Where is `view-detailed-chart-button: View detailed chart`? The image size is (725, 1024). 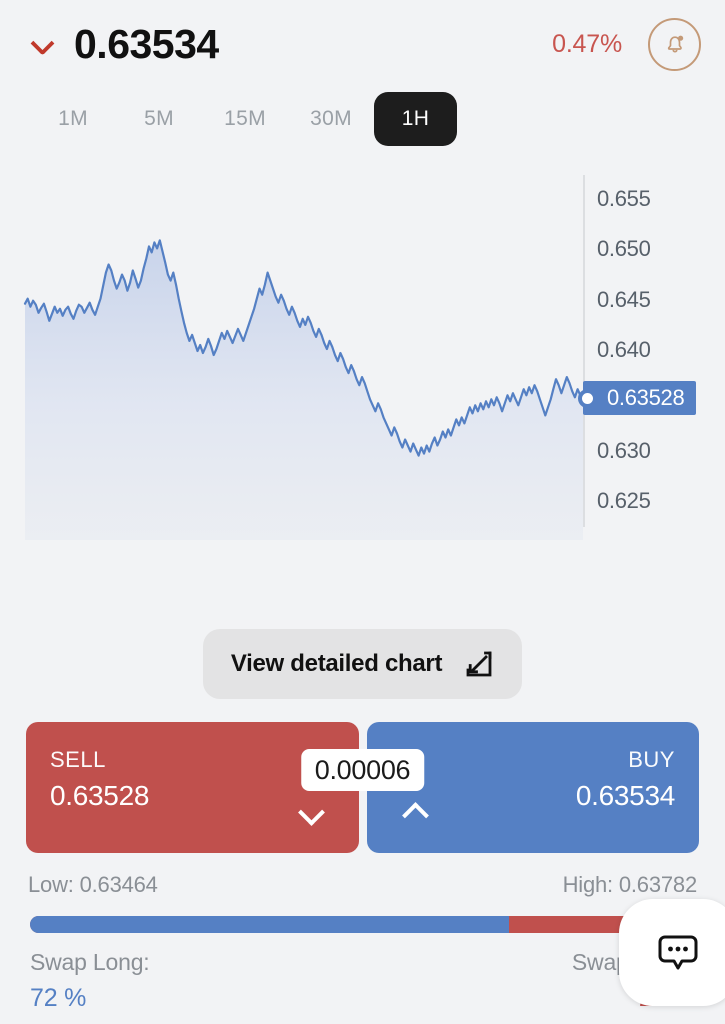
view-detailed-chart-button: View detailed chart is located at coordinates (362, 664).